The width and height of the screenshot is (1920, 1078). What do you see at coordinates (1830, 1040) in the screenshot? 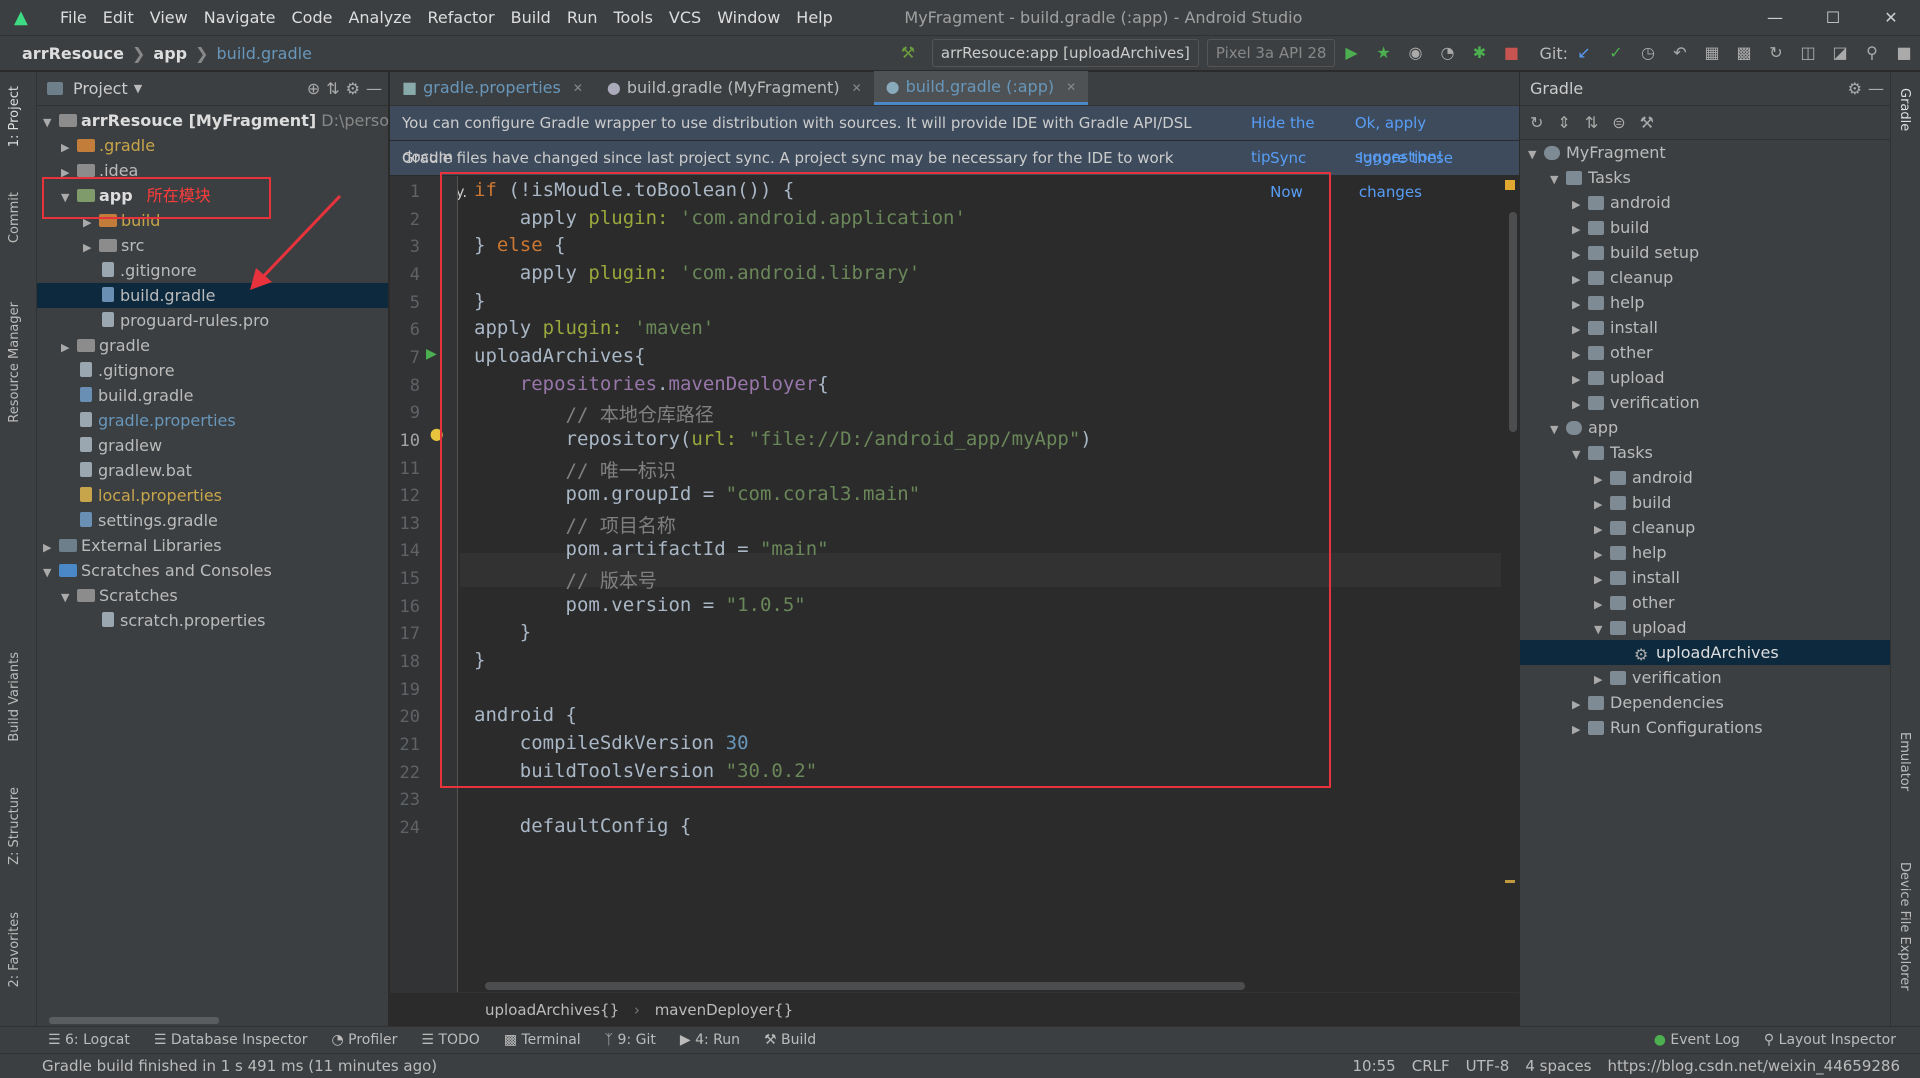
I see `layout-inspector-tab: ⚲ Layout Inspector` at bounding box center [1830, 1040].